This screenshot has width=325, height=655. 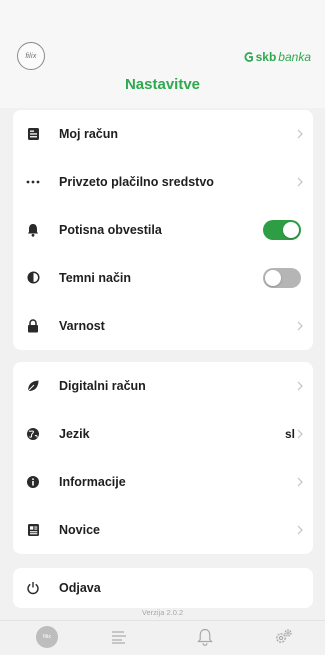 What do you see at coordinates (82, 325) in the screenshot?
I see `menu-item-label: Varnost` at bounding box center [82, 325].